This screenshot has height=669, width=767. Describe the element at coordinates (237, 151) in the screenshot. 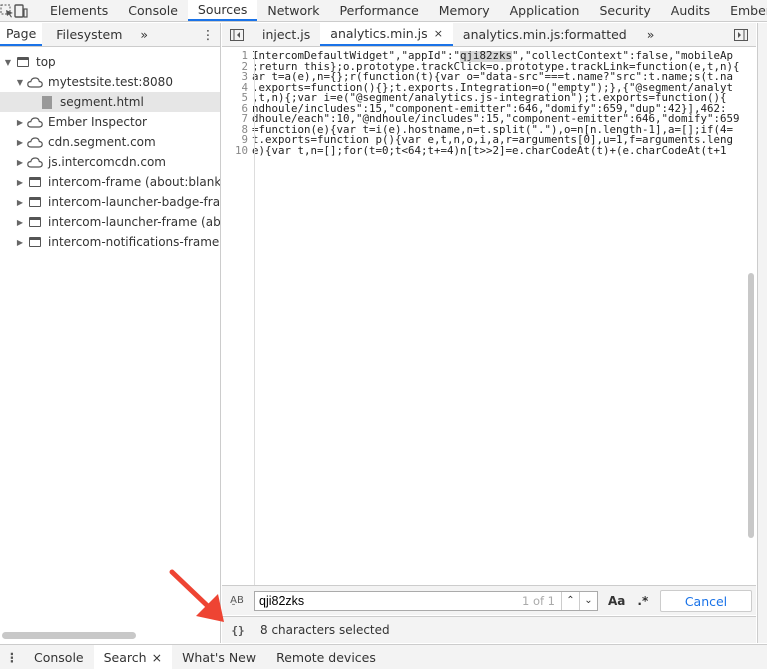

I see `line-number: 10` at that location.